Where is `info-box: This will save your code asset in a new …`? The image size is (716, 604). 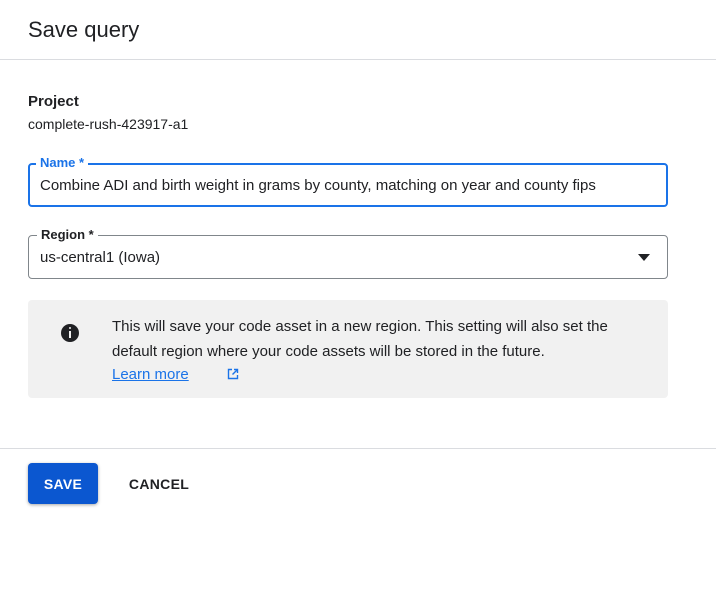 info-box: This will save your code asset in a new … is located at coordinates (348, 349).